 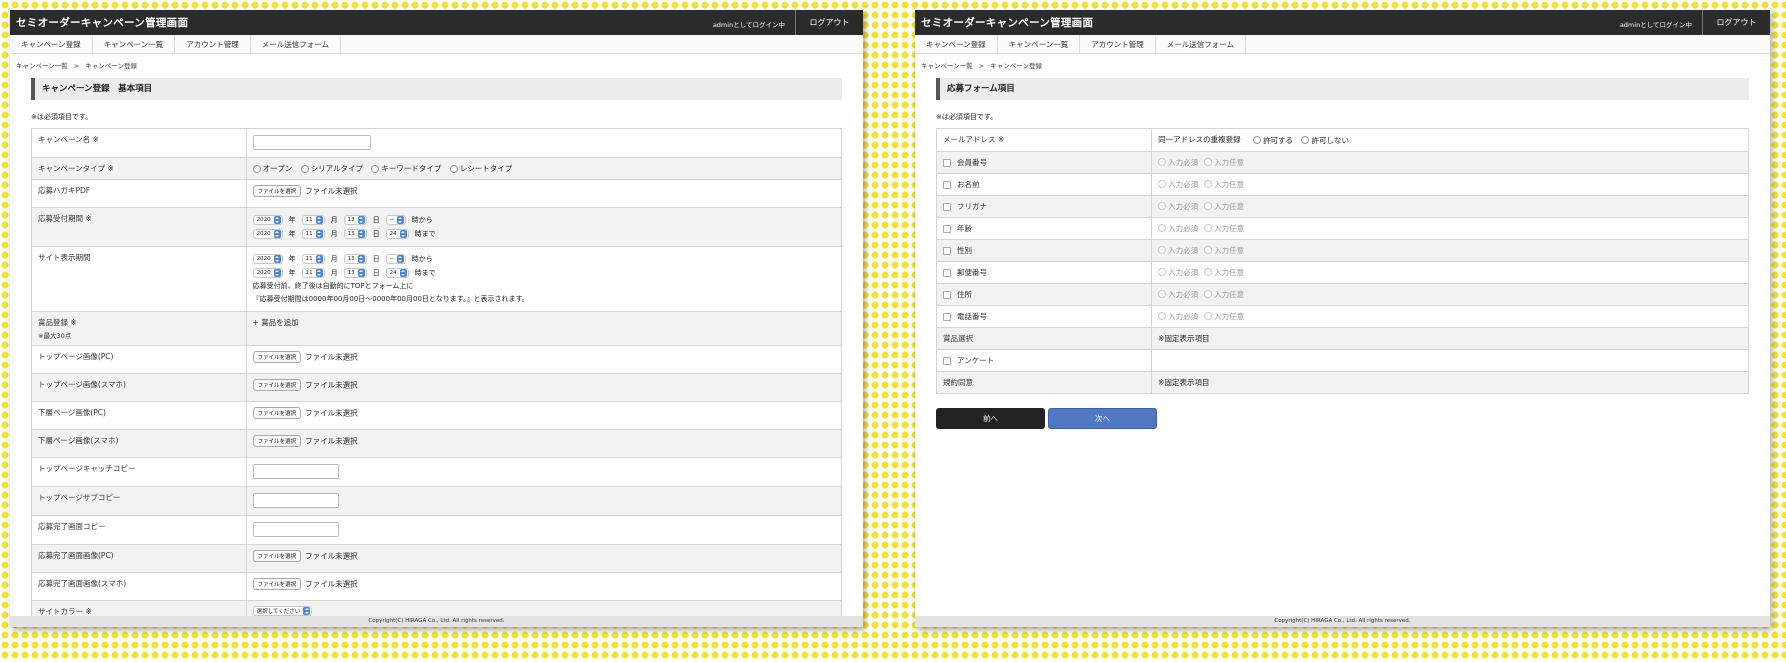 What do you see at coordinates (311, 142) in the screenshot?
I see `campaign-name-input` at bounding box center [311, 142].